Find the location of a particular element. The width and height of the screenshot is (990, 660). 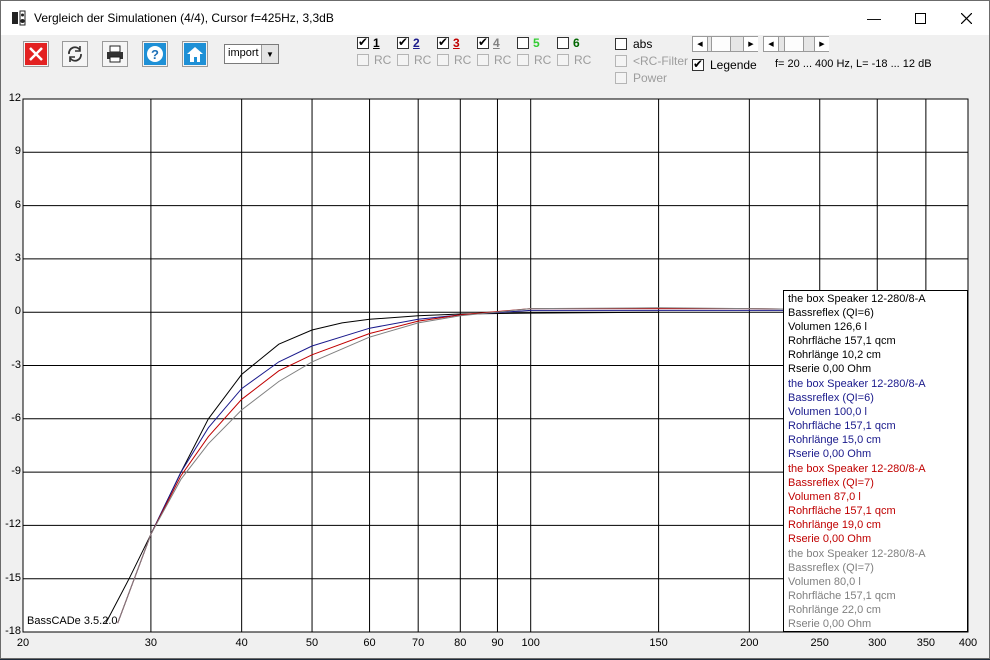

import-select-value: import is located at coordinates (243, 53).